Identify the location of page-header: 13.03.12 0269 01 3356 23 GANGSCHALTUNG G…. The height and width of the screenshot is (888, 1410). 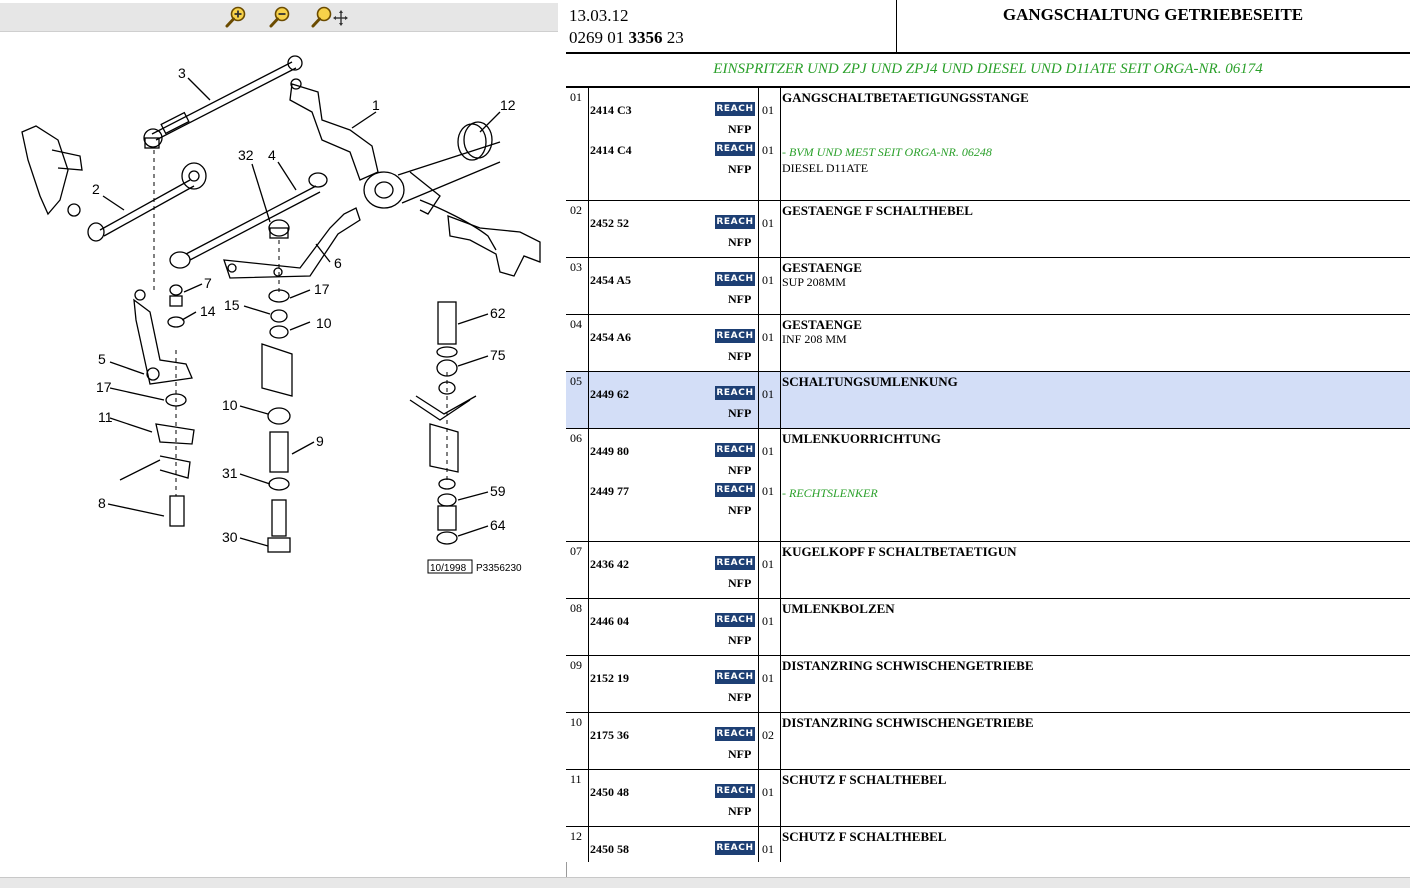
(988, 27).